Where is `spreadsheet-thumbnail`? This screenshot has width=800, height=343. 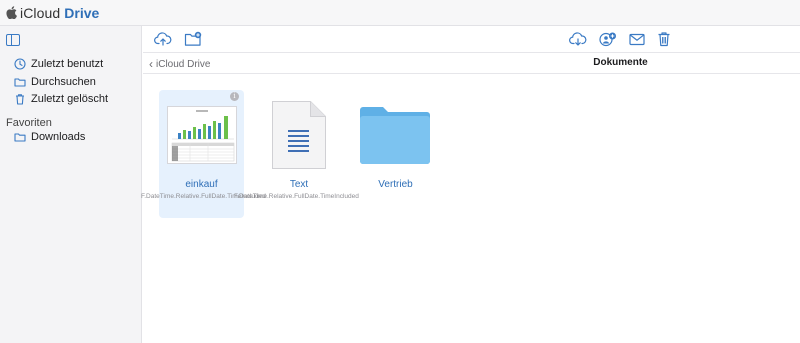 spreadsheet-thumbnail is located at coordinates (202, 135).